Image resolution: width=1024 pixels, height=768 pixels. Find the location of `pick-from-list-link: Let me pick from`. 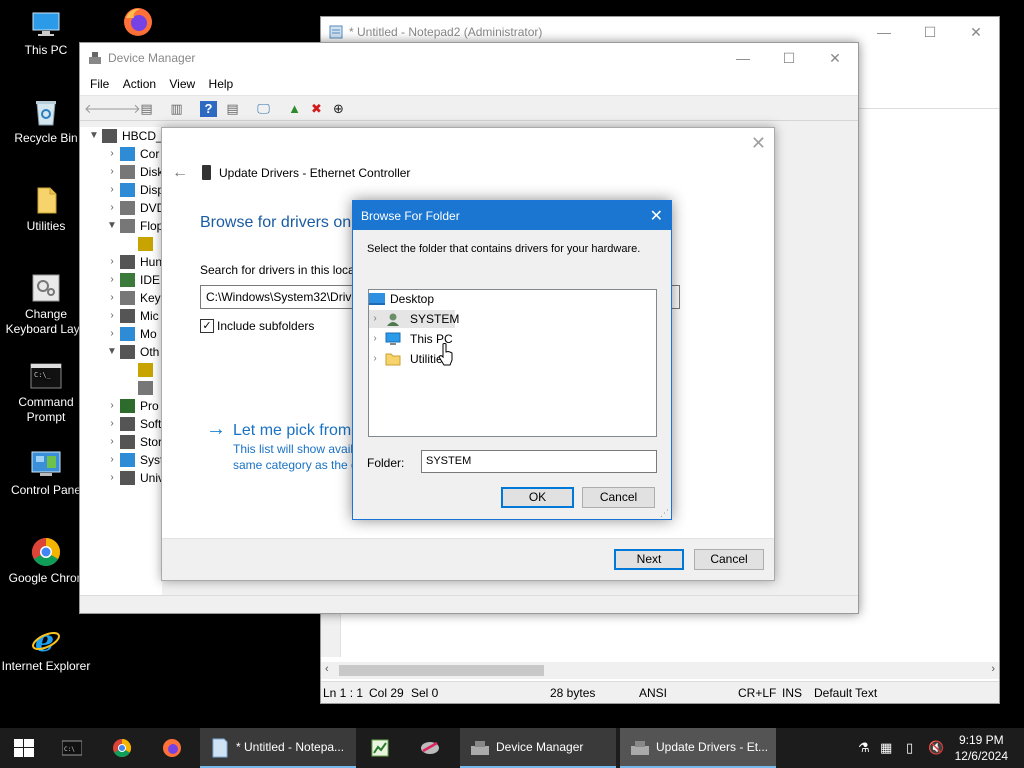

pick-from-list-link: Let me pick from is located at coordinates (292, 431).